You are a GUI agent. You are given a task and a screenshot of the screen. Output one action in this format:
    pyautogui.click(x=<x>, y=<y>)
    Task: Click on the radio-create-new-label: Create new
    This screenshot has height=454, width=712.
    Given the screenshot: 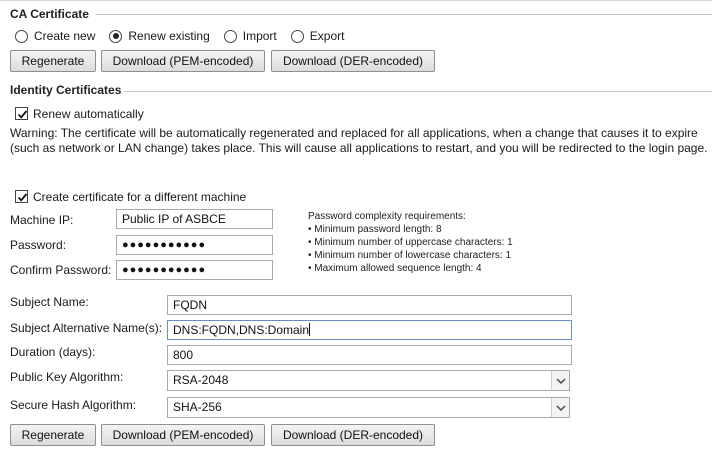 What is the action you would take?
    pyautogui.click(x=65, y=36)
    